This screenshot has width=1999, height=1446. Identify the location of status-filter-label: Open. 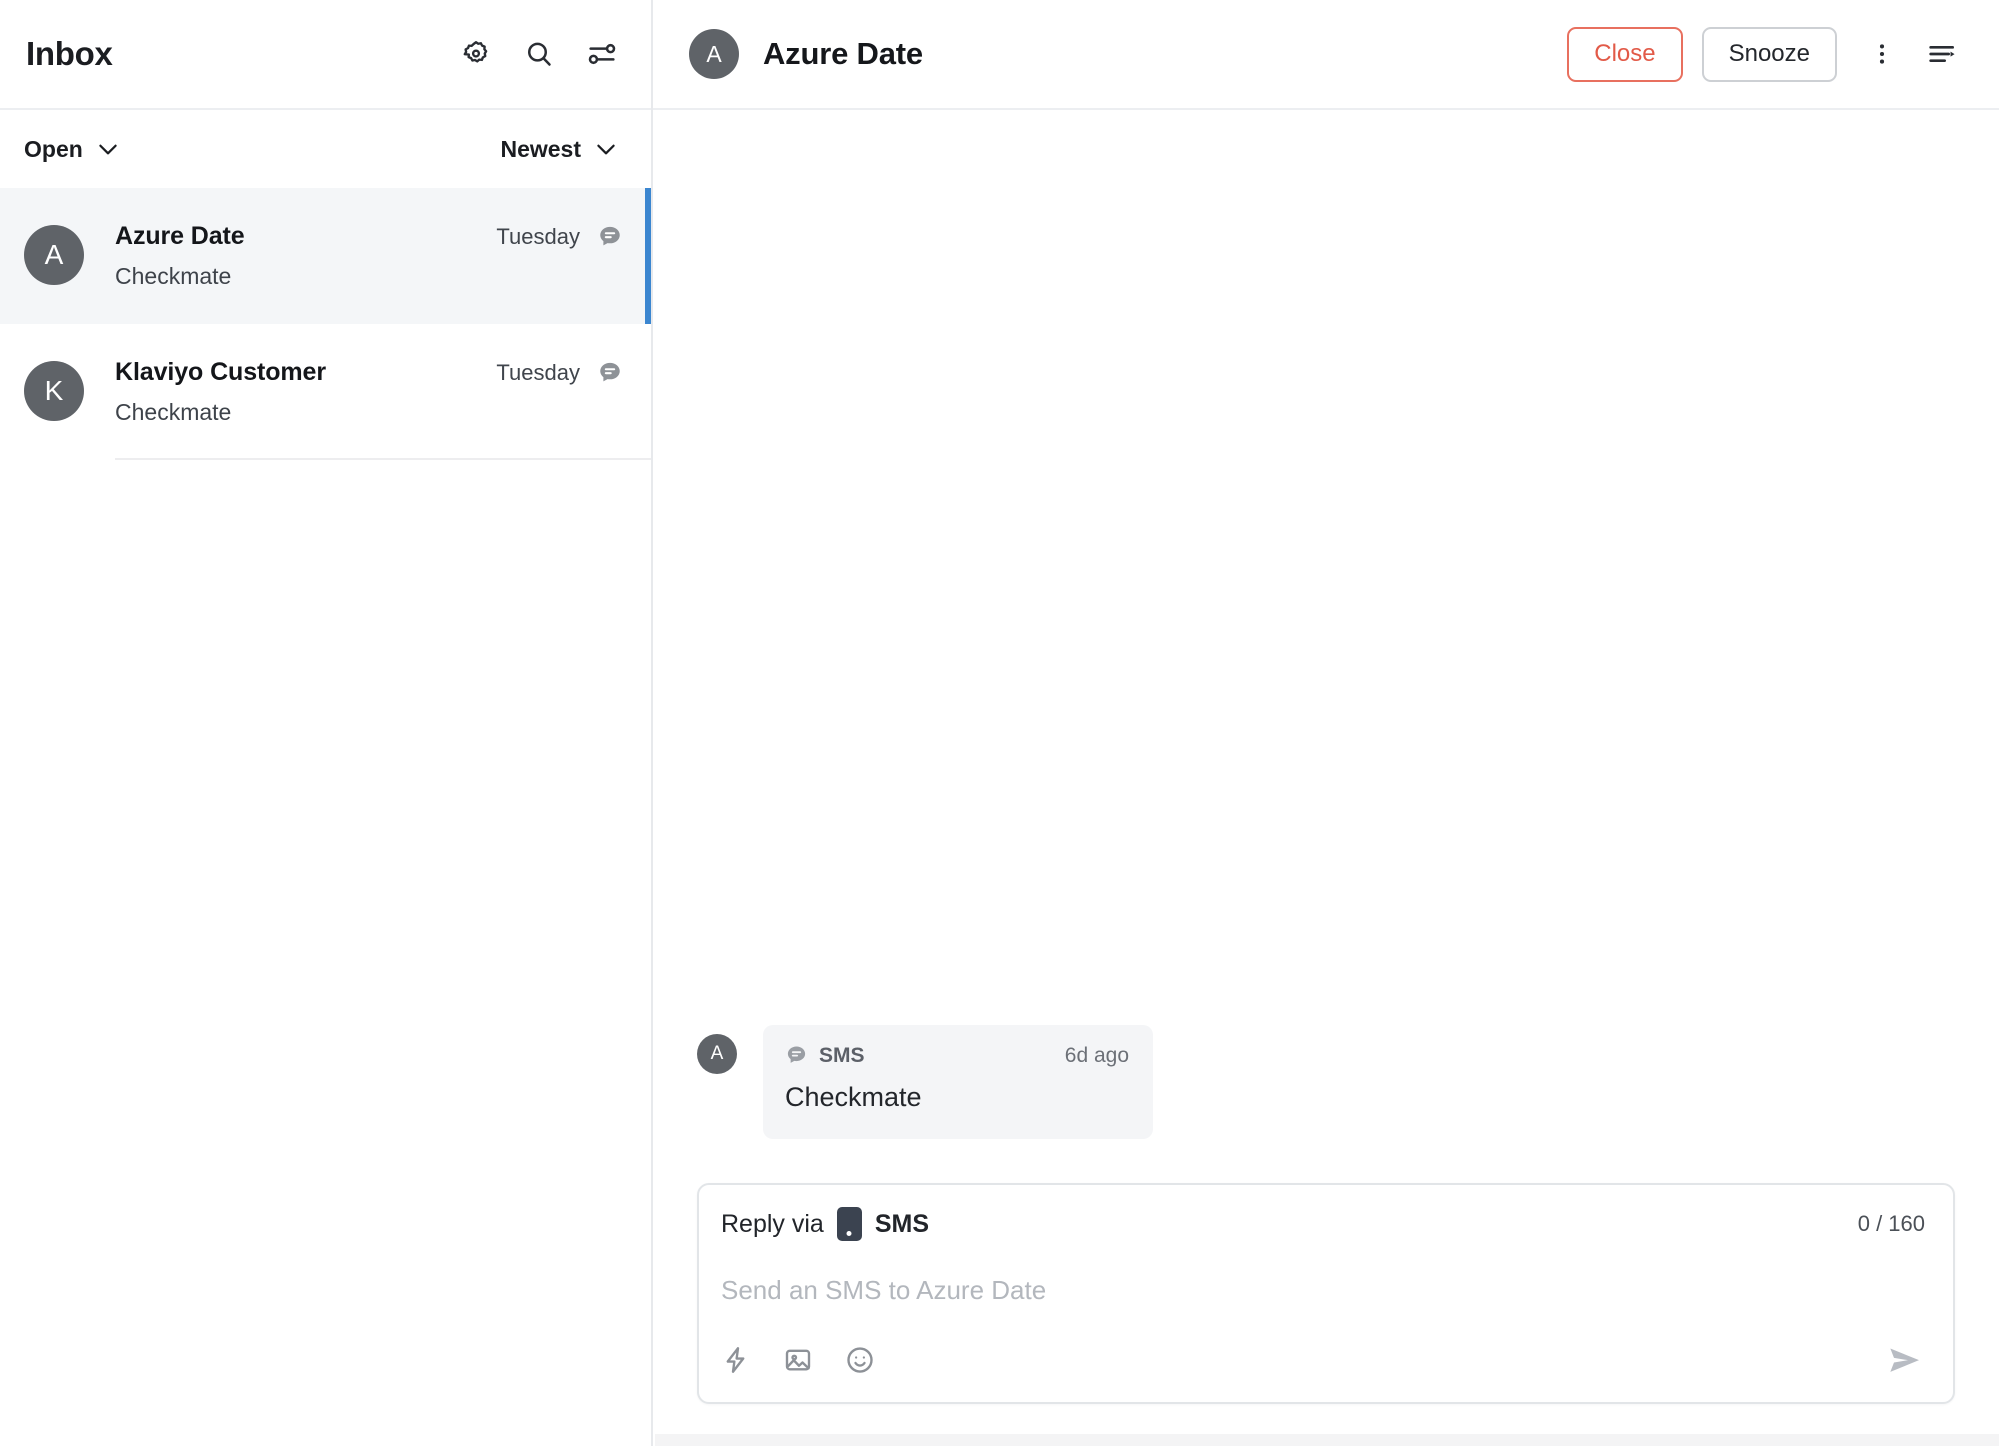
(53, 148).